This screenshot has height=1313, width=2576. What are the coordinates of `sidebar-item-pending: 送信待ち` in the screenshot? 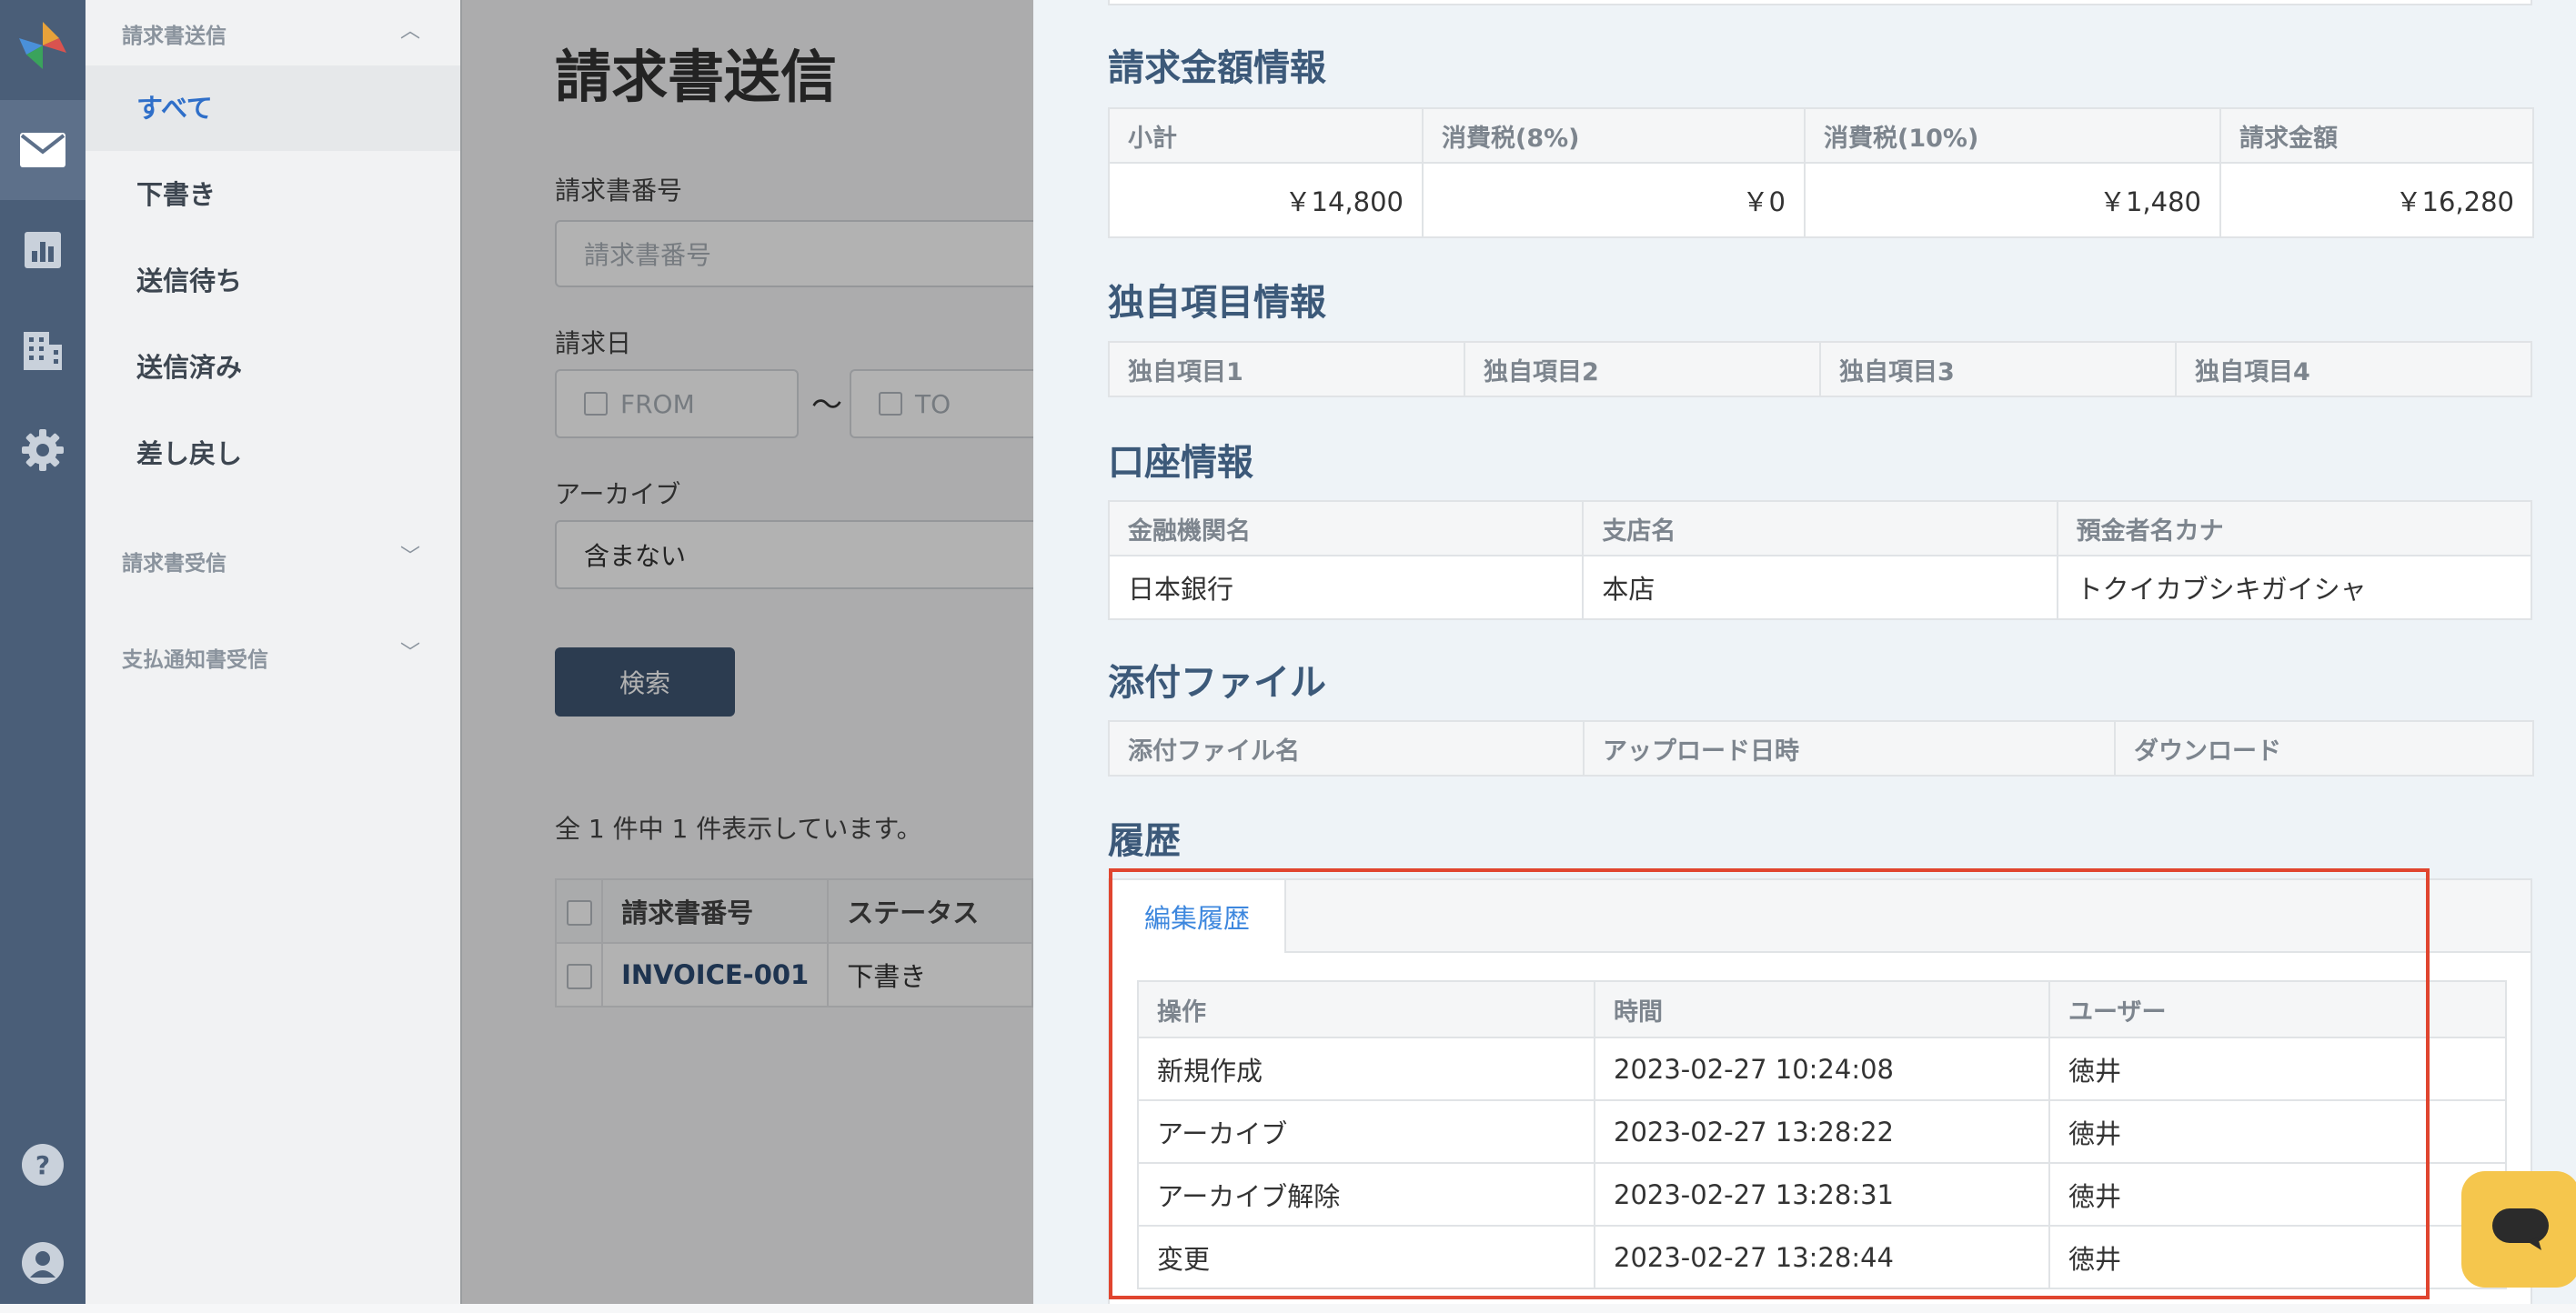 It's located at (273, 281).